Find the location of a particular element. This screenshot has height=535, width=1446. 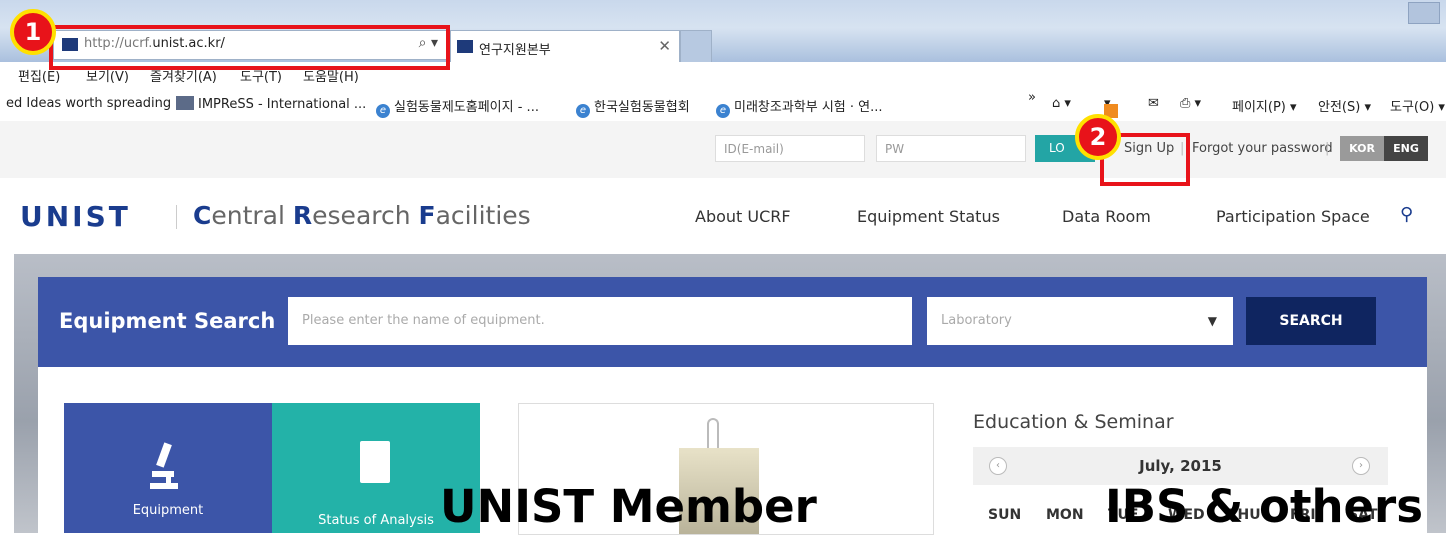

nav-data-room: Data Room is located at coordinates (1106, 216).